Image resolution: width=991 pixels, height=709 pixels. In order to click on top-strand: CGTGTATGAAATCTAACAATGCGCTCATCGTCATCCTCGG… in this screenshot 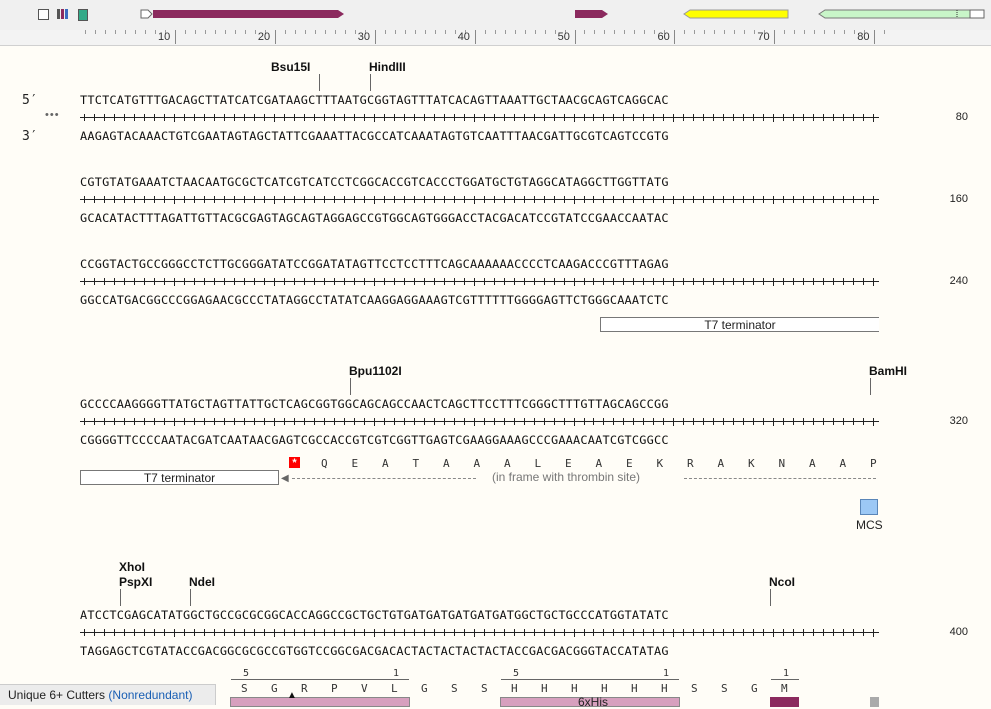, I will do `click(374, 182)`.